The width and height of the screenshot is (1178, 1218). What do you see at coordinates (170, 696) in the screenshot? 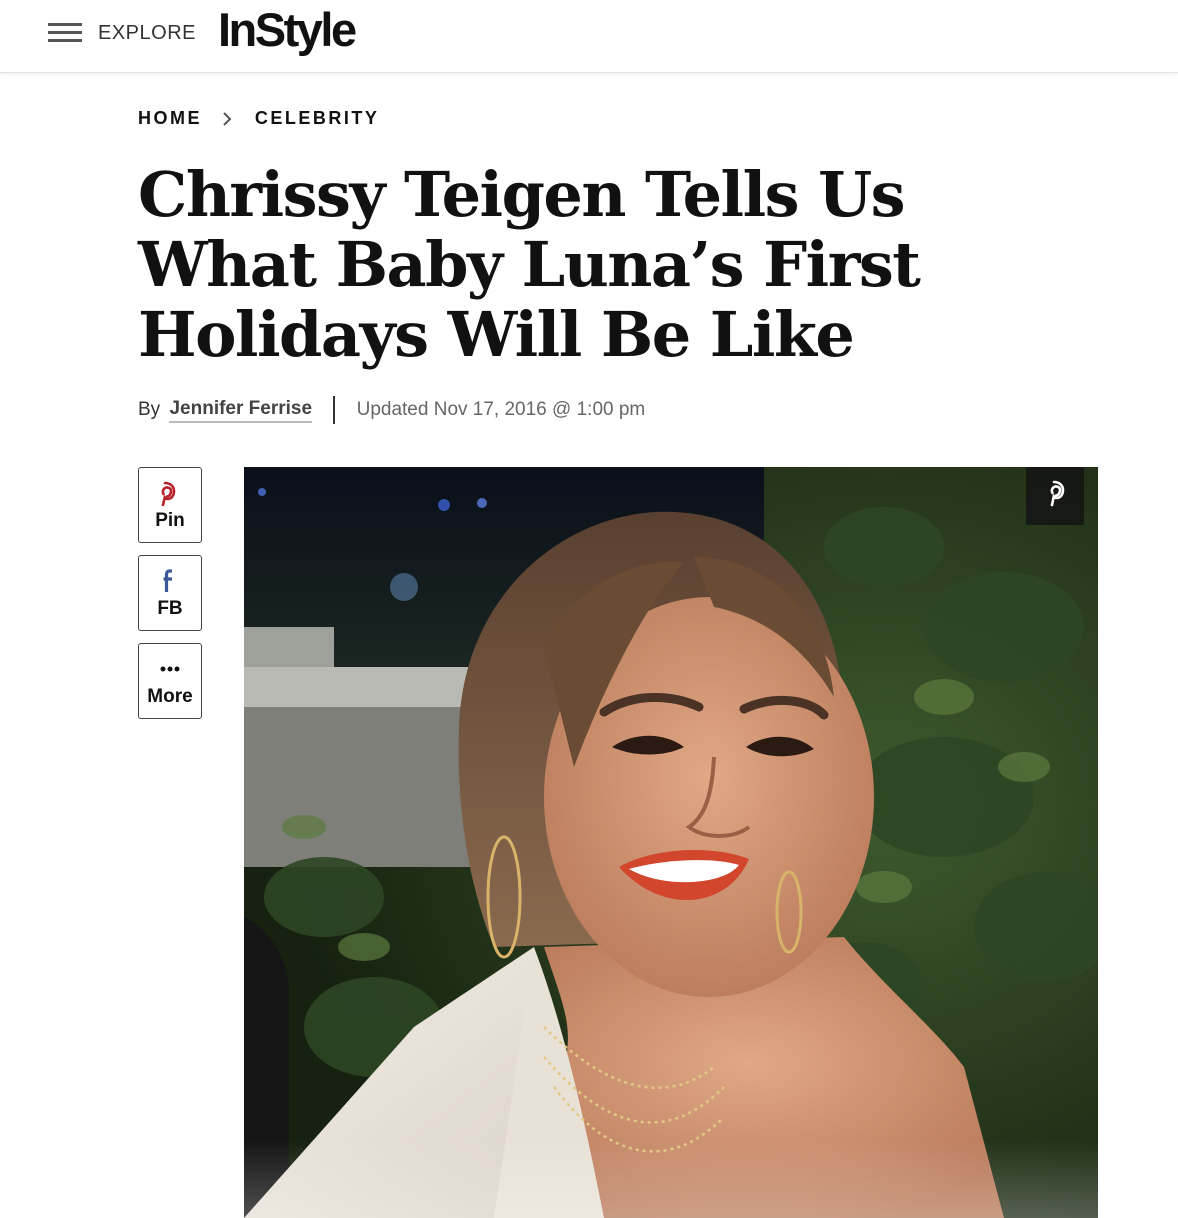
I see `more-label: More` at bounding box center [170, 696].